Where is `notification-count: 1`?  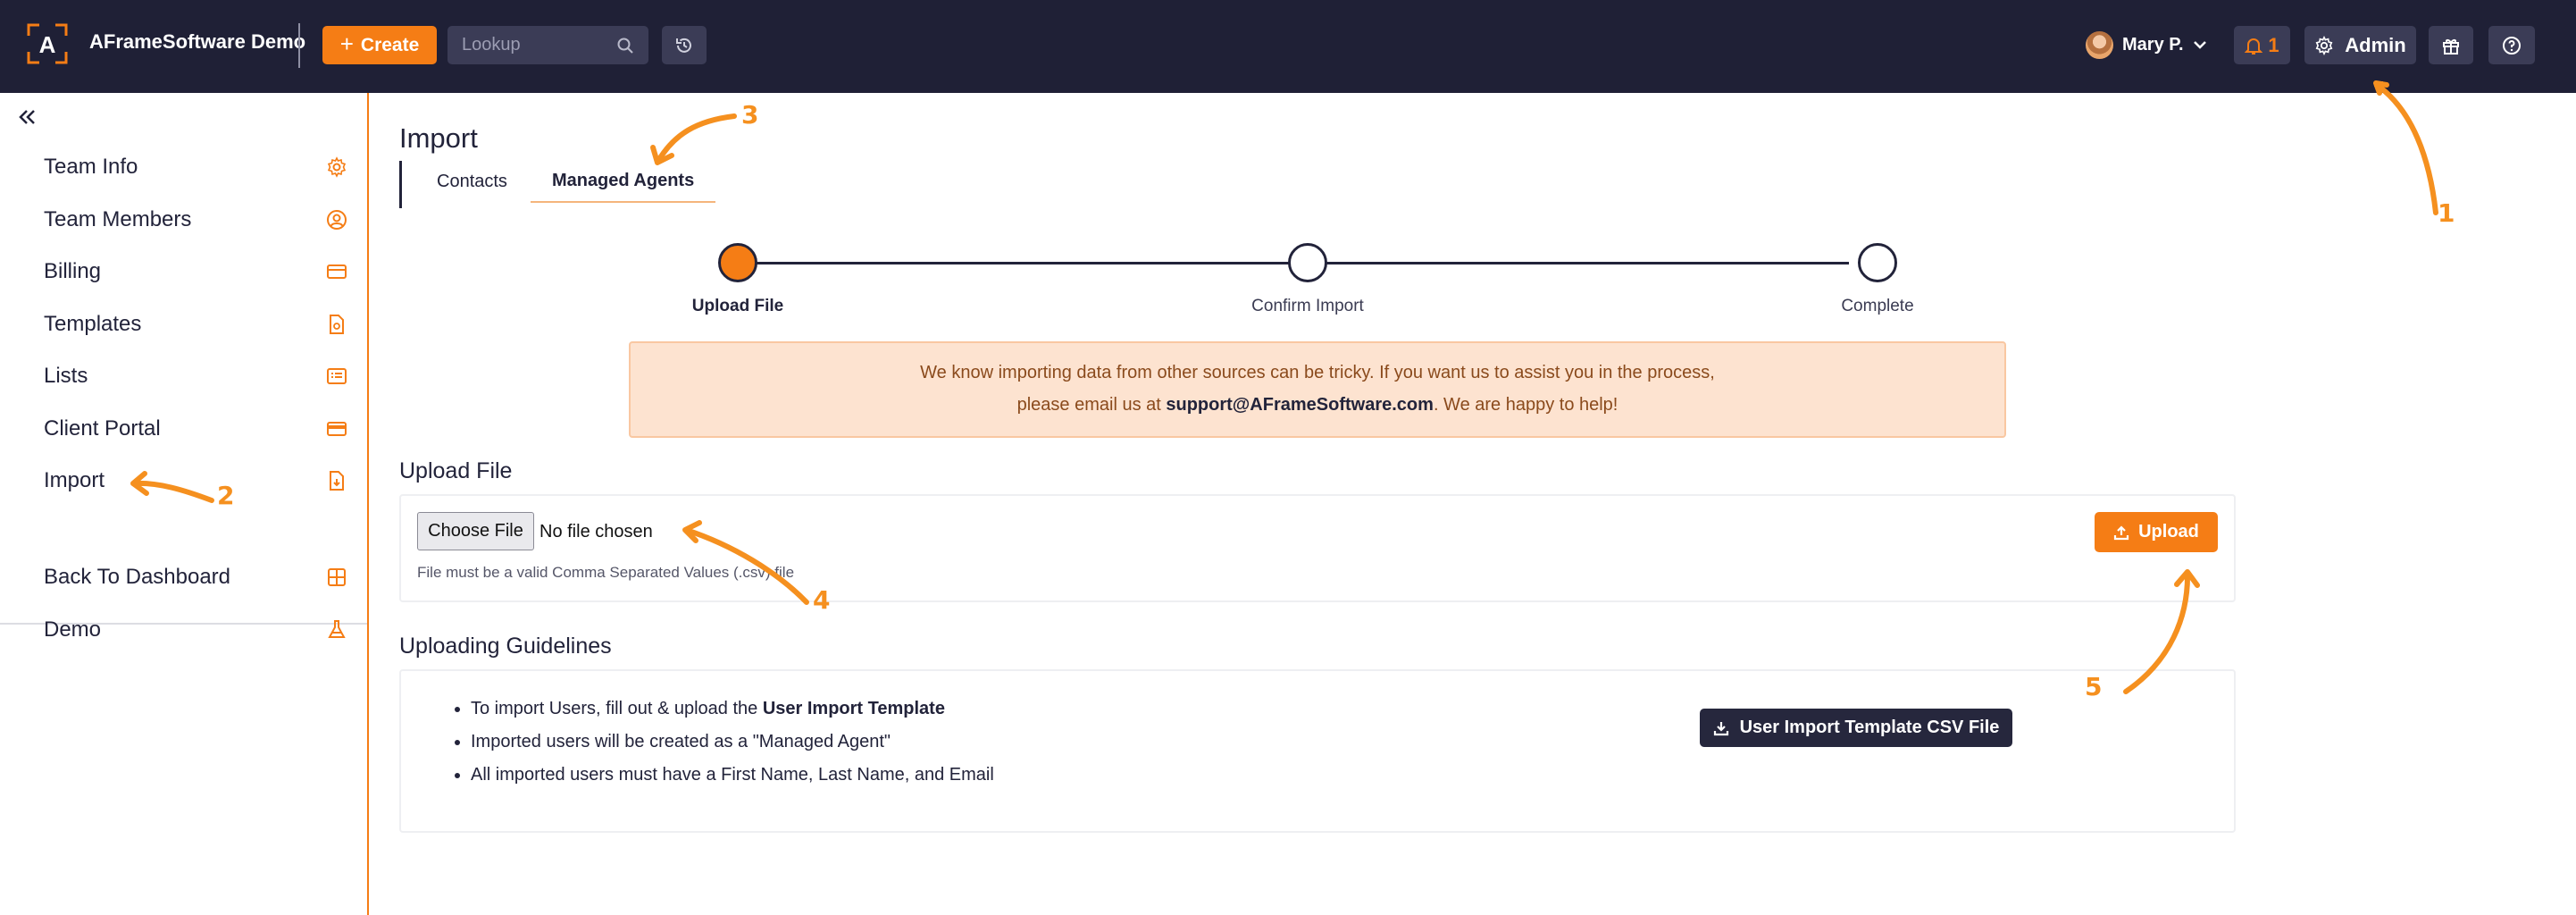
notification-count: 1 is located at coordinates (2273, 44).